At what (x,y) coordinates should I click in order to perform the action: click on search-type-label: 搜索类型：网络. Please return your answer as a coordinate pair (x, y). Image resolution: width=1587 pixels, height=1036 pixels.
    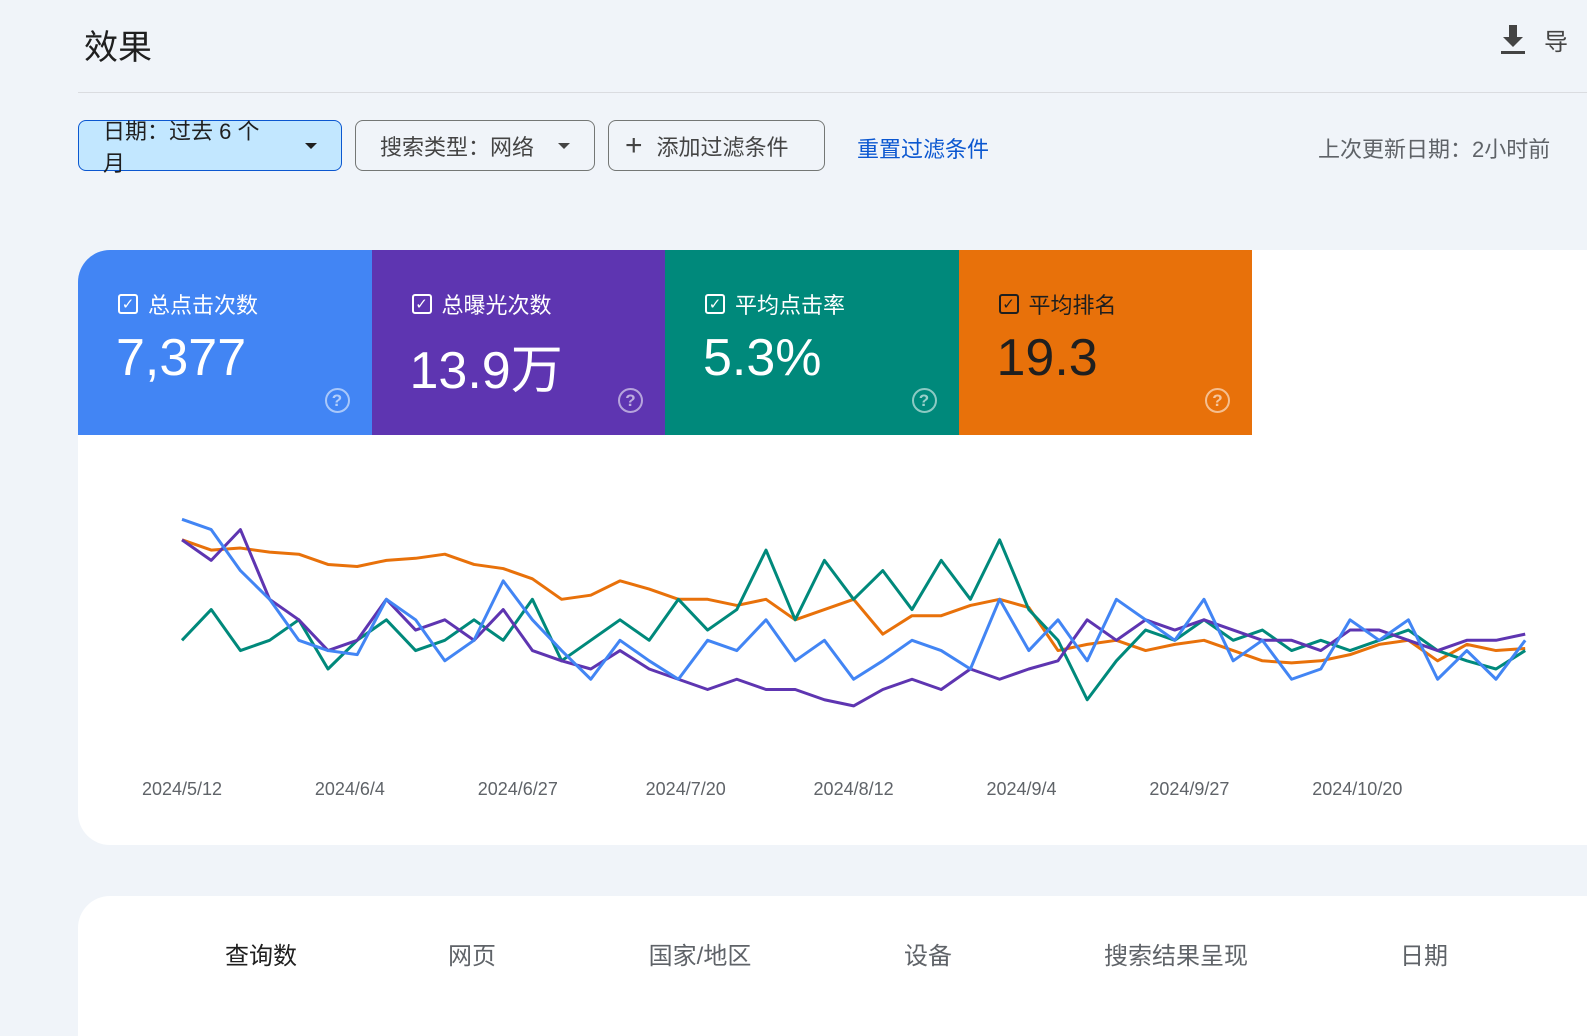
    Looking at the image, I should click on (457, 147).